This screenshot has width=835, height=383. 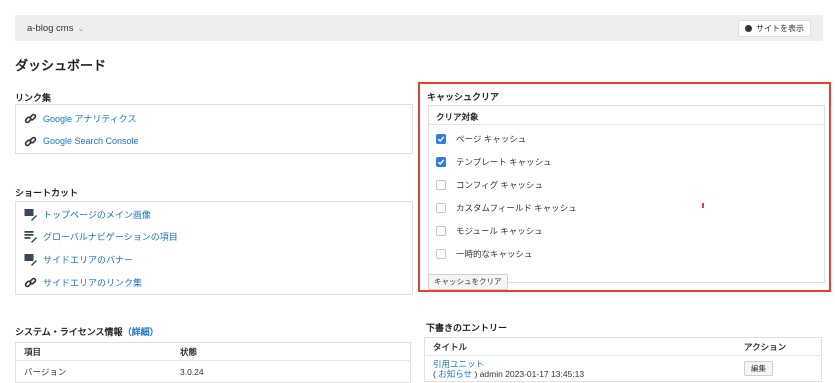 I want to click on draft-entry-title: 引用ユニット, so click(x=580, y=364).